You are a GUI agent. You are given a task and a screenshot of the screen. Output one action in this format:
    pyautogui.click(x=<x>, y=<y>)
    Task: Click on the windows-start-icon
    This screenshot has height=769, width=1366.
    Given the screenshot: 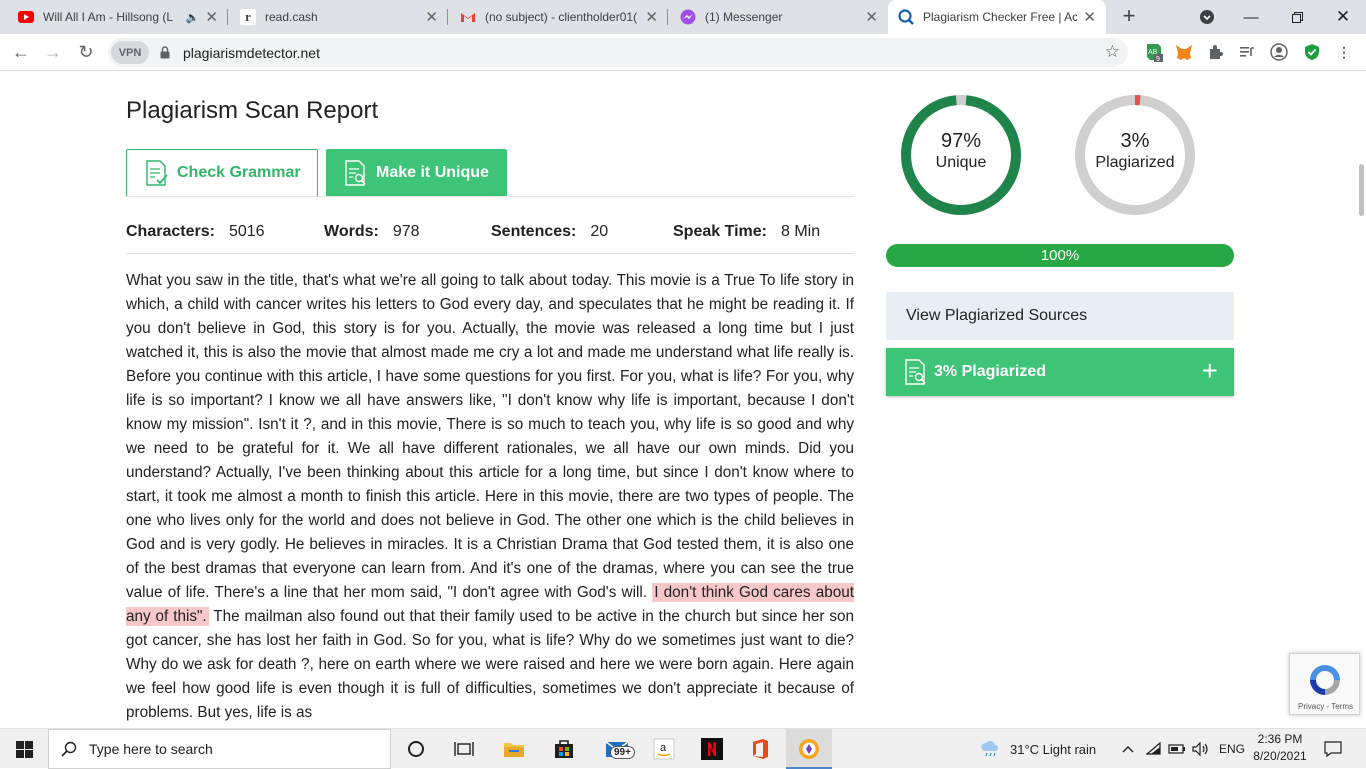 What is the action you would take?
    pyautogui.click(x=24, y=749)
    